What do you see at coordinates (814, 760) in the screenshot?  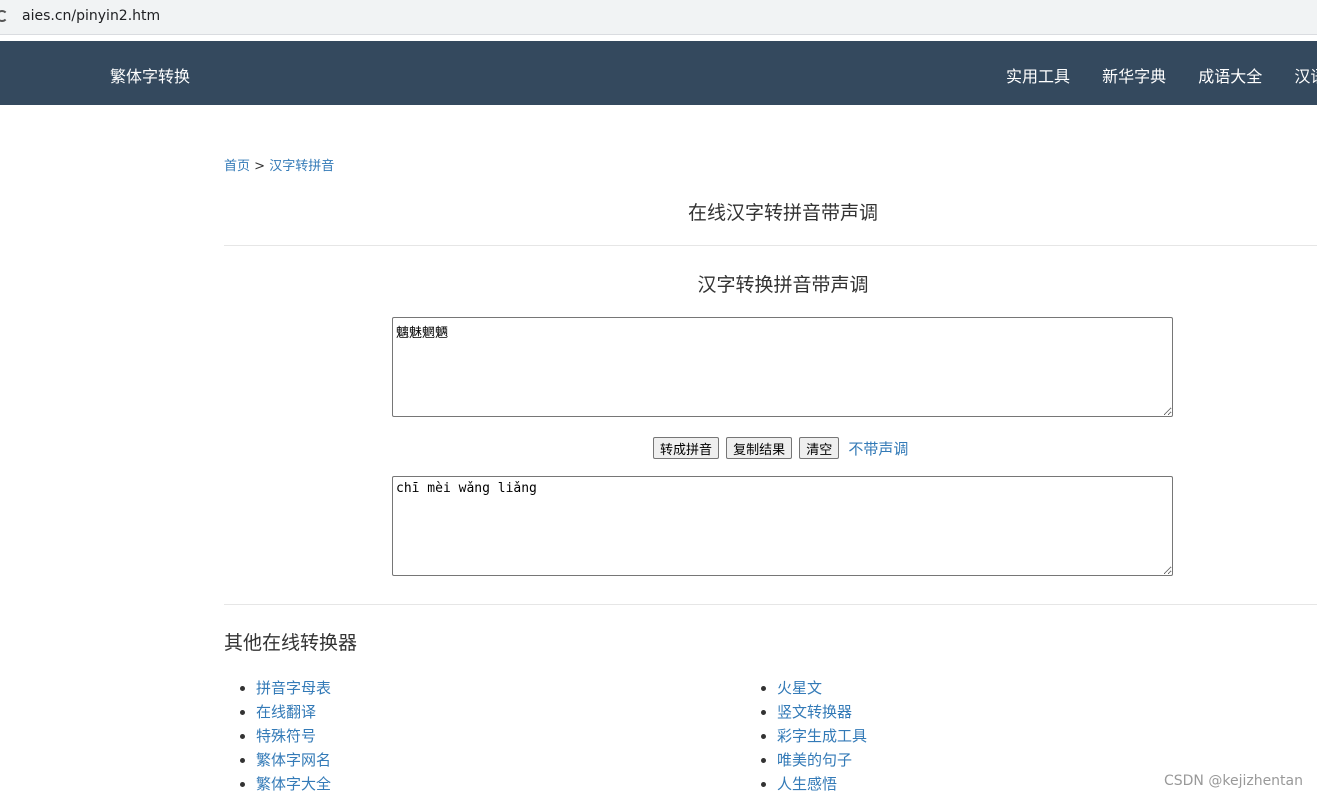 I see `converter-link: 唯美的句子` at bounding box center [814, 760].